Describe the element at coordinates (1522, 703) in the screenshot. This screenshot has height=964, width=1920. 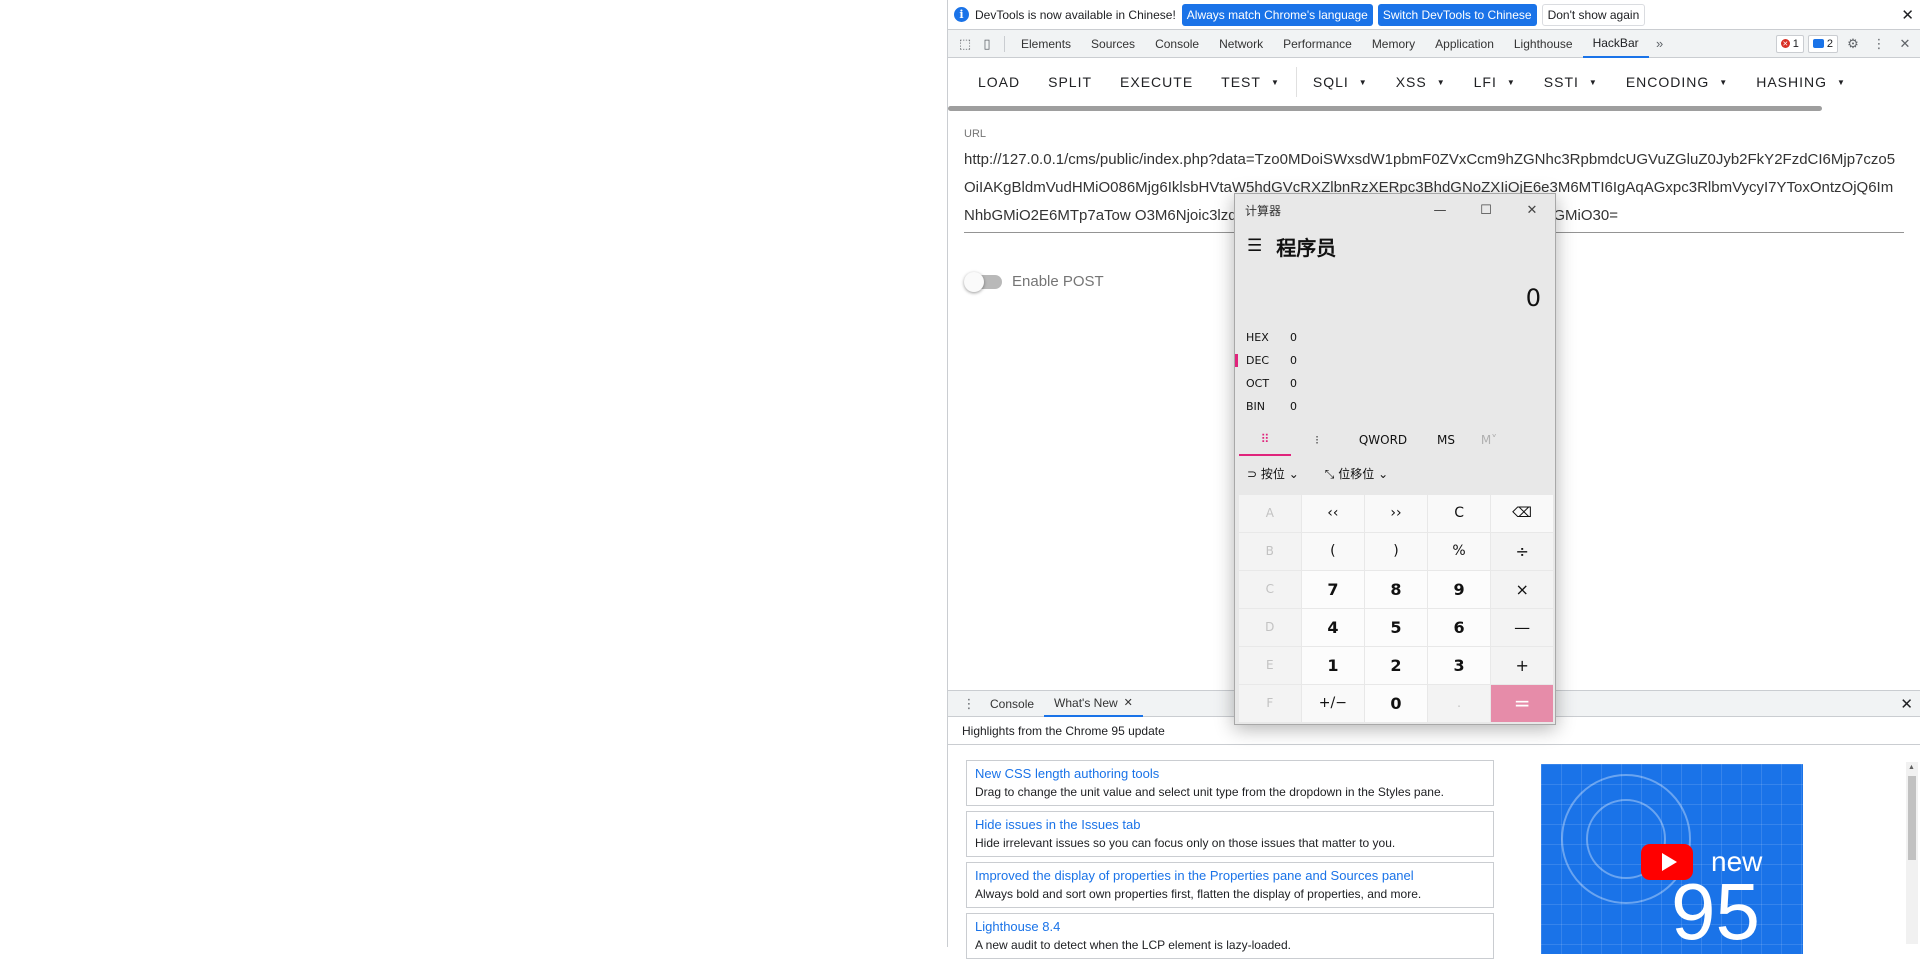
I see `key-equals: =` at that location.